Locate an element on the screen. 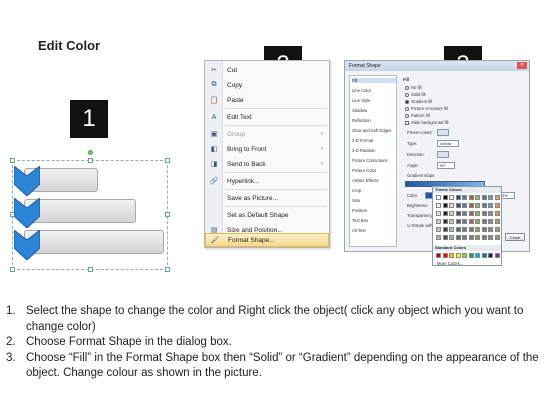 This screenshot has height=420, width=560. nav-item: Alt Text is located at coordinates (359, 230).